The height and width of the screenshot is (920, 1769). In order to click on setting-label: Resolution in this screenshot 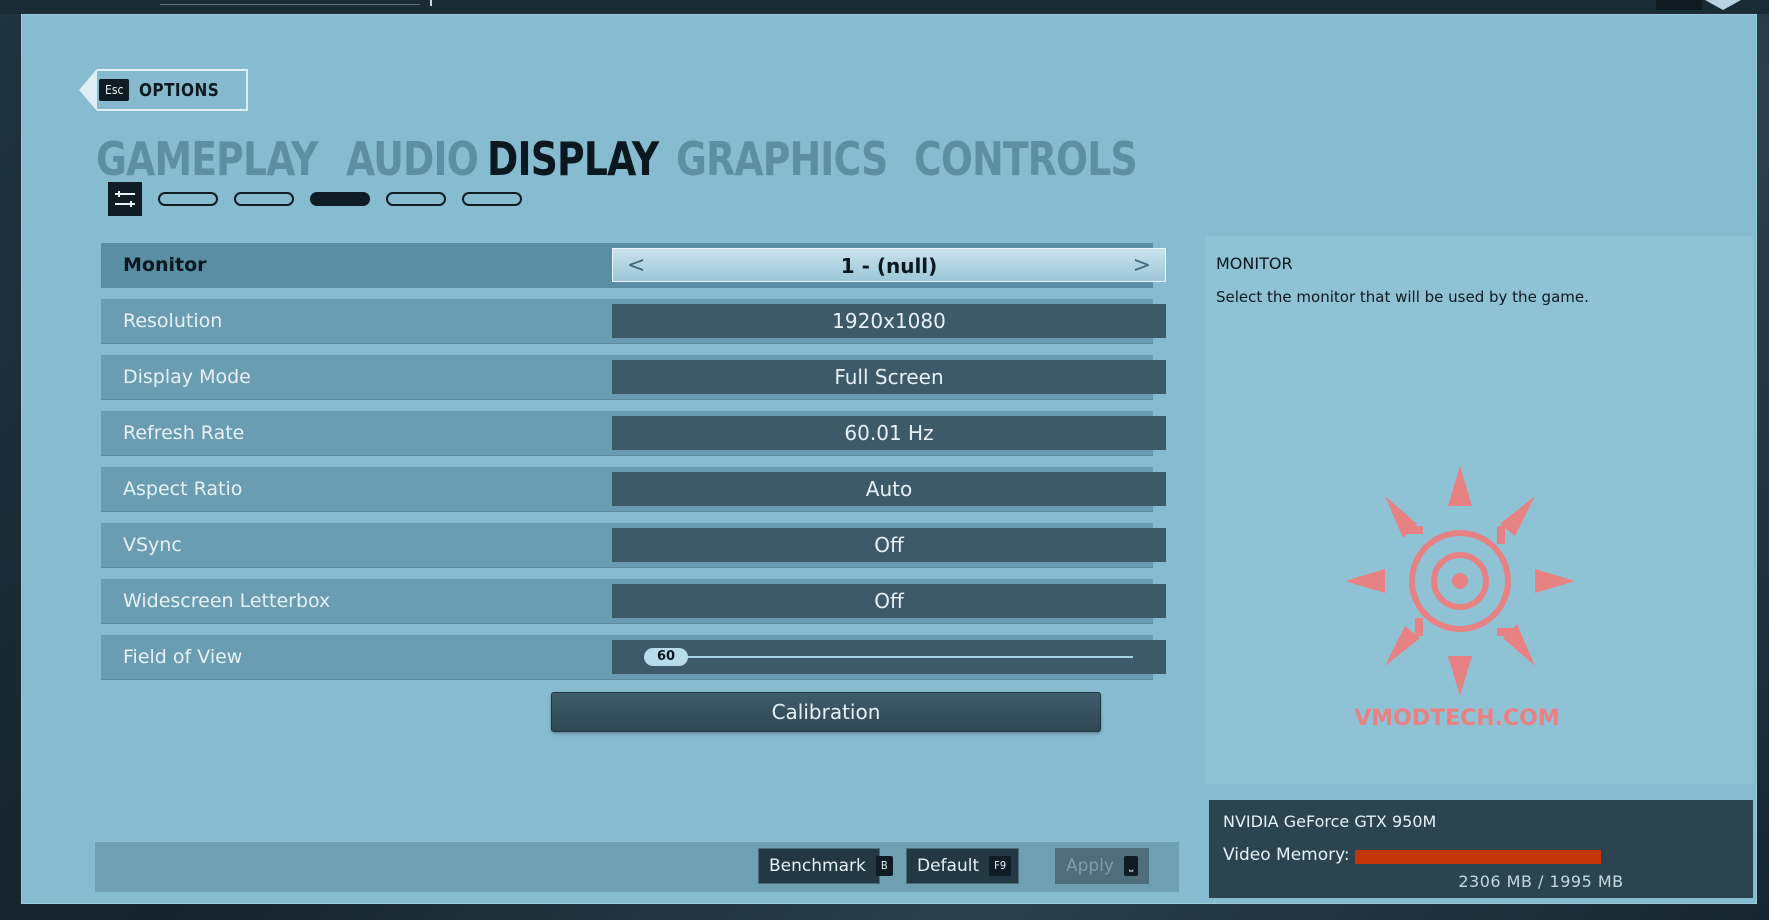, I will do `click(173, 321)`.